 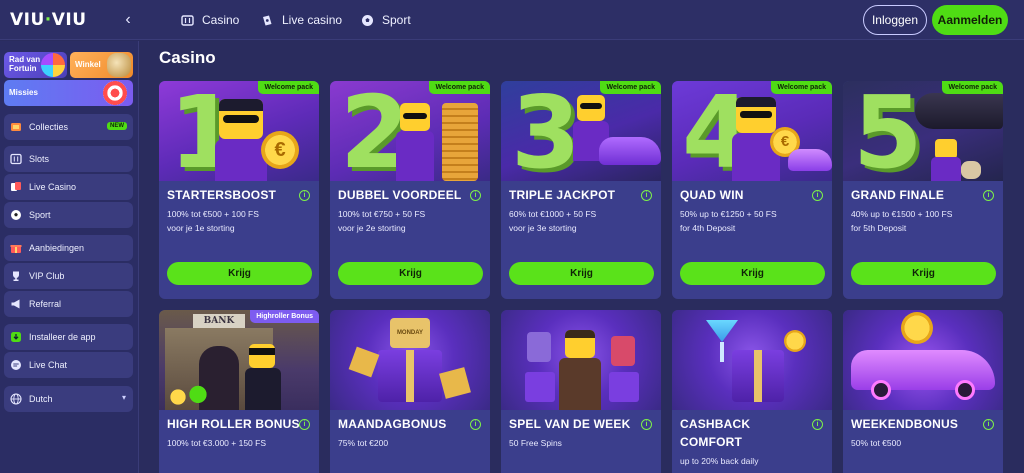 I want to click on card-offer: 100% tot €3.000 + 150 FS, so click(x=217, y=443).